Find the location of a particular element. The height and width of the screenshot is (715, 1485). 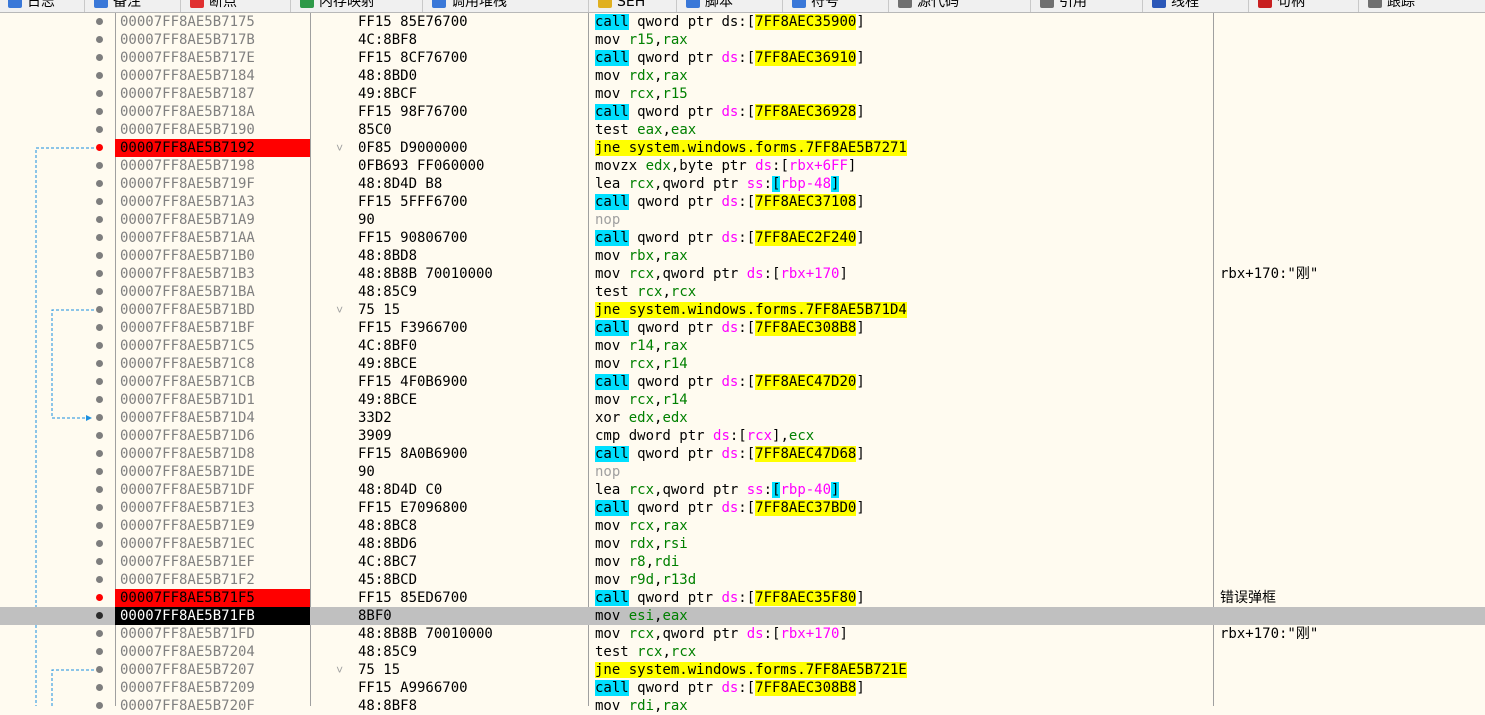

disasm-row: 00007FF8AE5B71E9 48:8BC8 mov rcx,rax is located at coordinates (742, 526).